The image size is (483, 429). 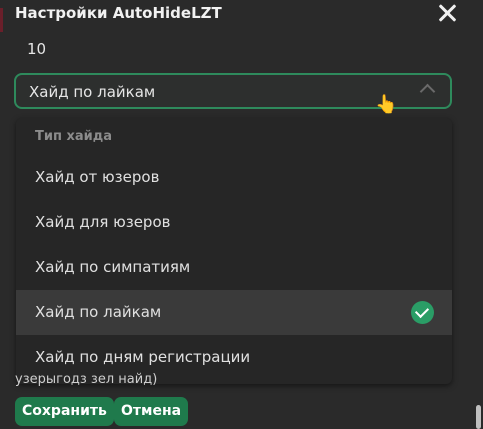 What do you see at coordinates (447, 13) in the screenshot?
I see `close-icon` at bounding box center [447, 13].